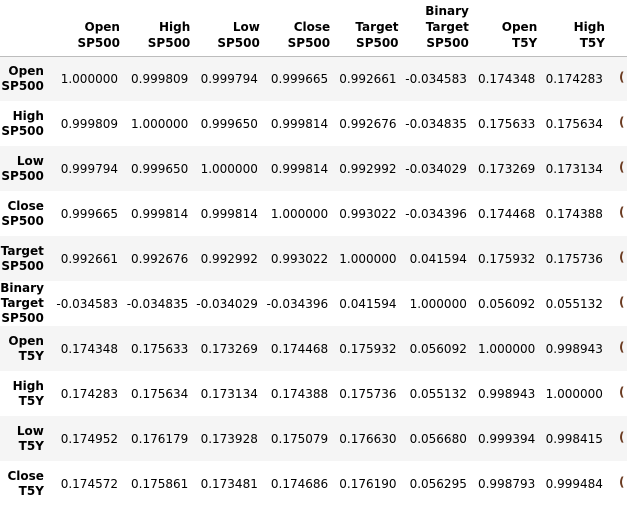  Describe the element at coordinates (573, 78) in the screenshot. I see `table-cell: 0.174283` at that location.